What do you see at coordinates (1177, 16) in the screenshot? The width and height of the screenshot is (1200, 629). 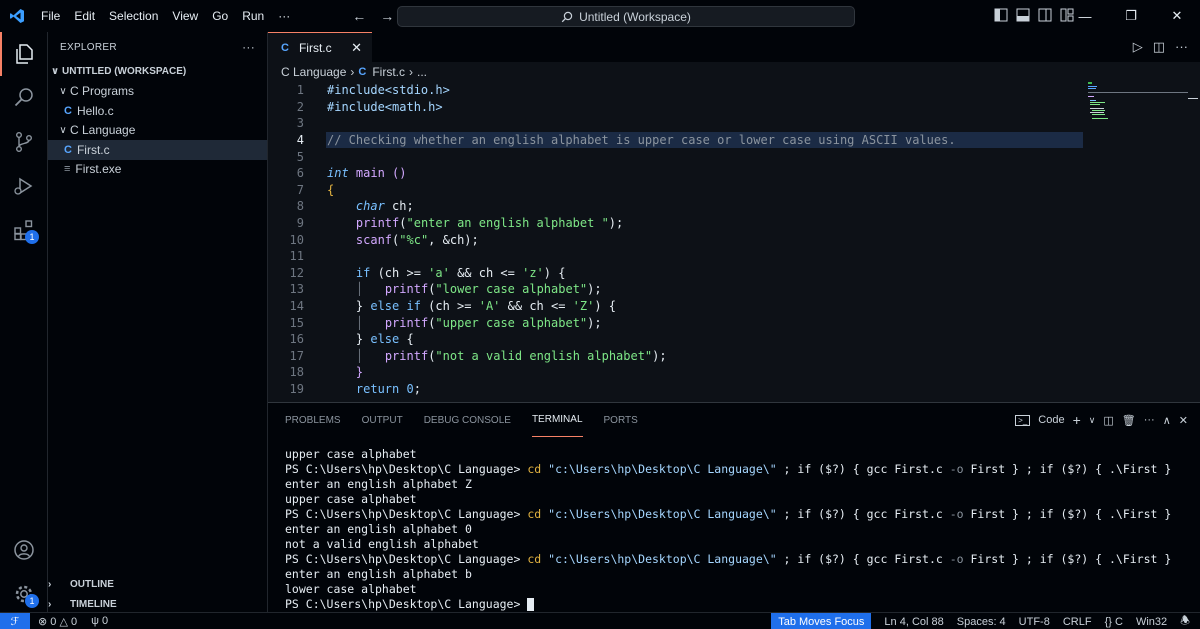 I see `close-window-icon: ✕` at bounding box center [1177, 16].